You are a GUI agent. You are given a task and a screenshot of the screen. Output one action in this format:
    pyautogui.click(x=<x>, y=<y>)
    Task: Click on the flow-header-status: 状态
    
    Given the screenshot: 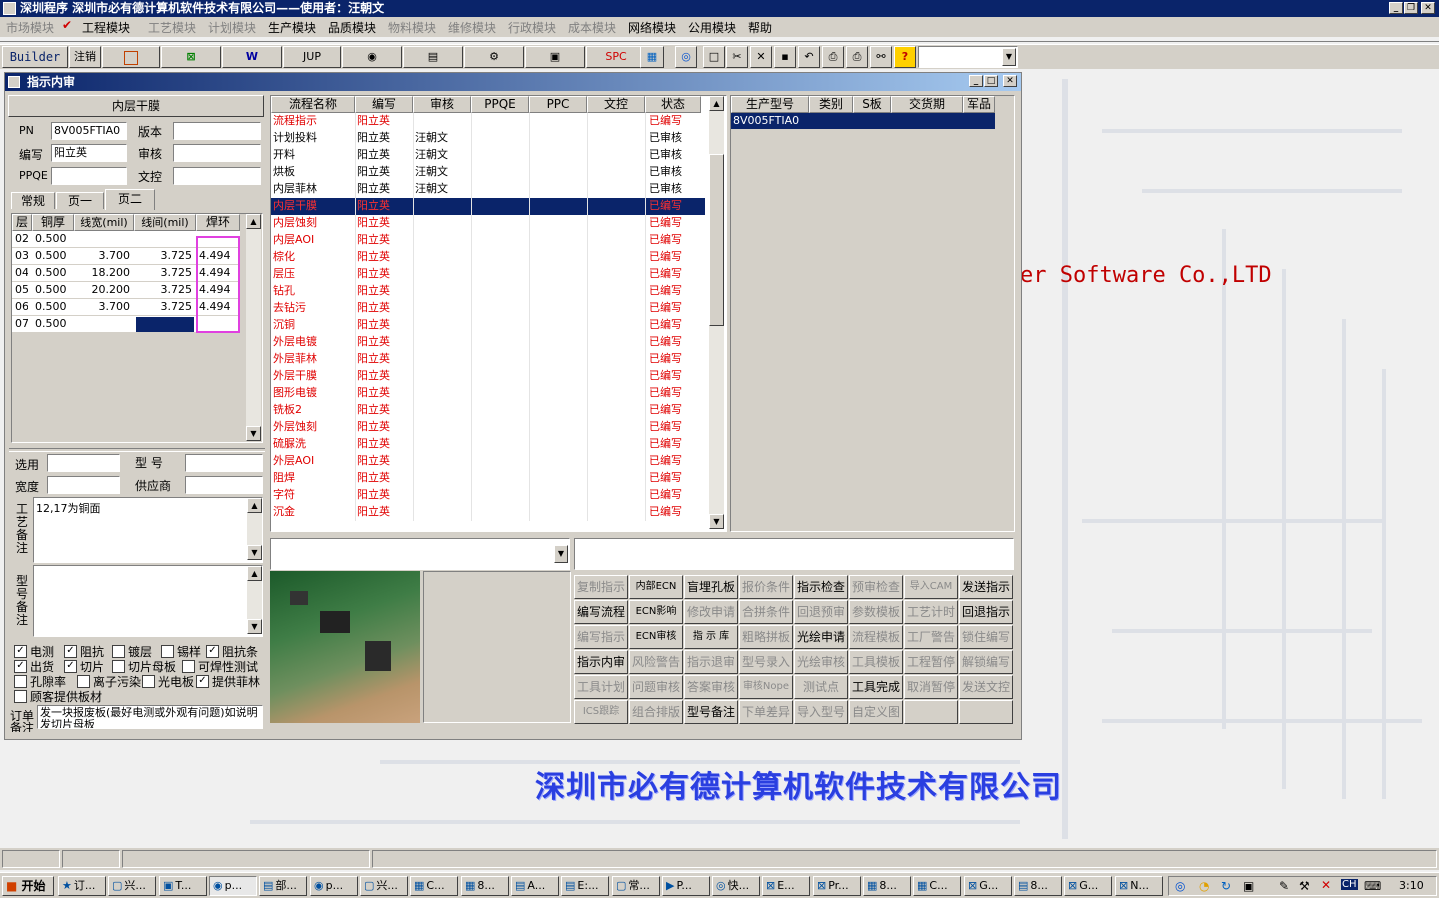 What is the action you would take?
    pyautogui.click(x=673, y=104)
    